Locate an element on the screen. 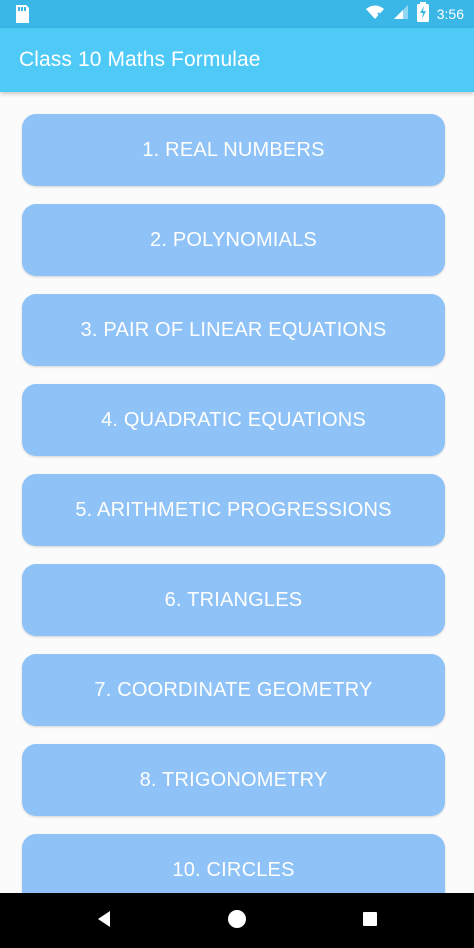 Image resolution: width=474 pixels, height=948 pixels. signal-icon is located at coordinates (401, 14).